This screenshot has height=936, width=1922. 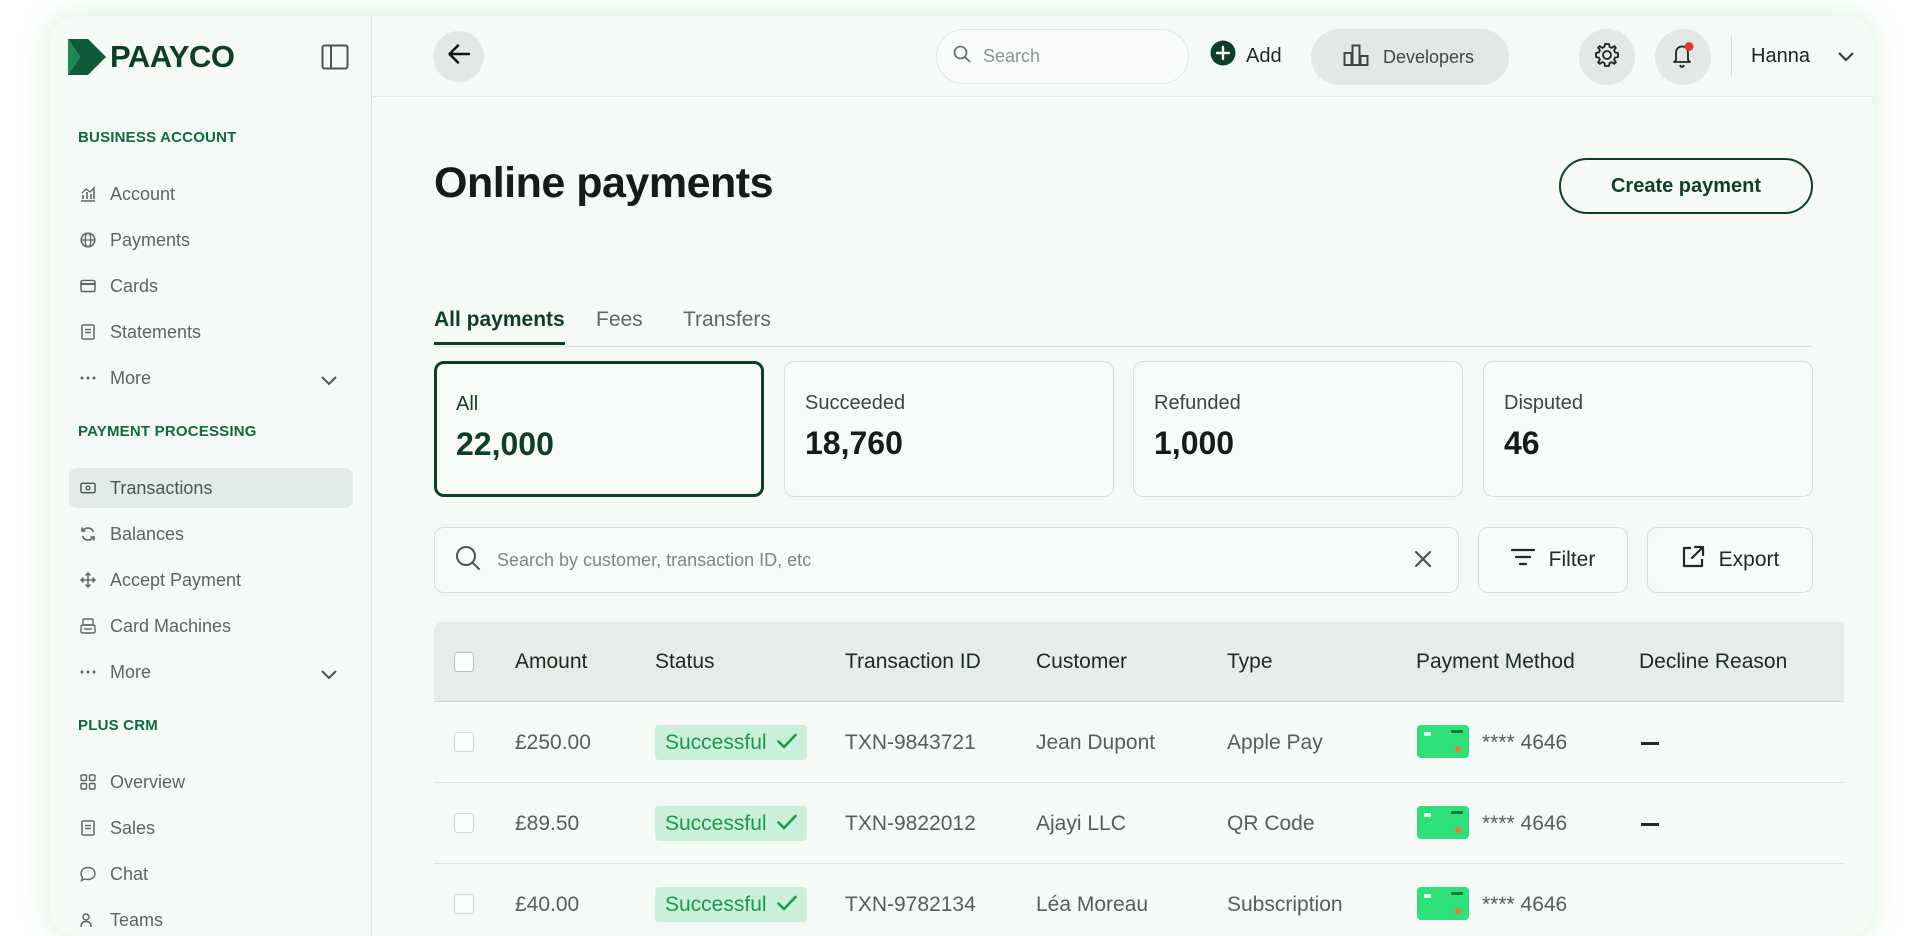 I want to click on settings-button, so click(x=1607, y=57).